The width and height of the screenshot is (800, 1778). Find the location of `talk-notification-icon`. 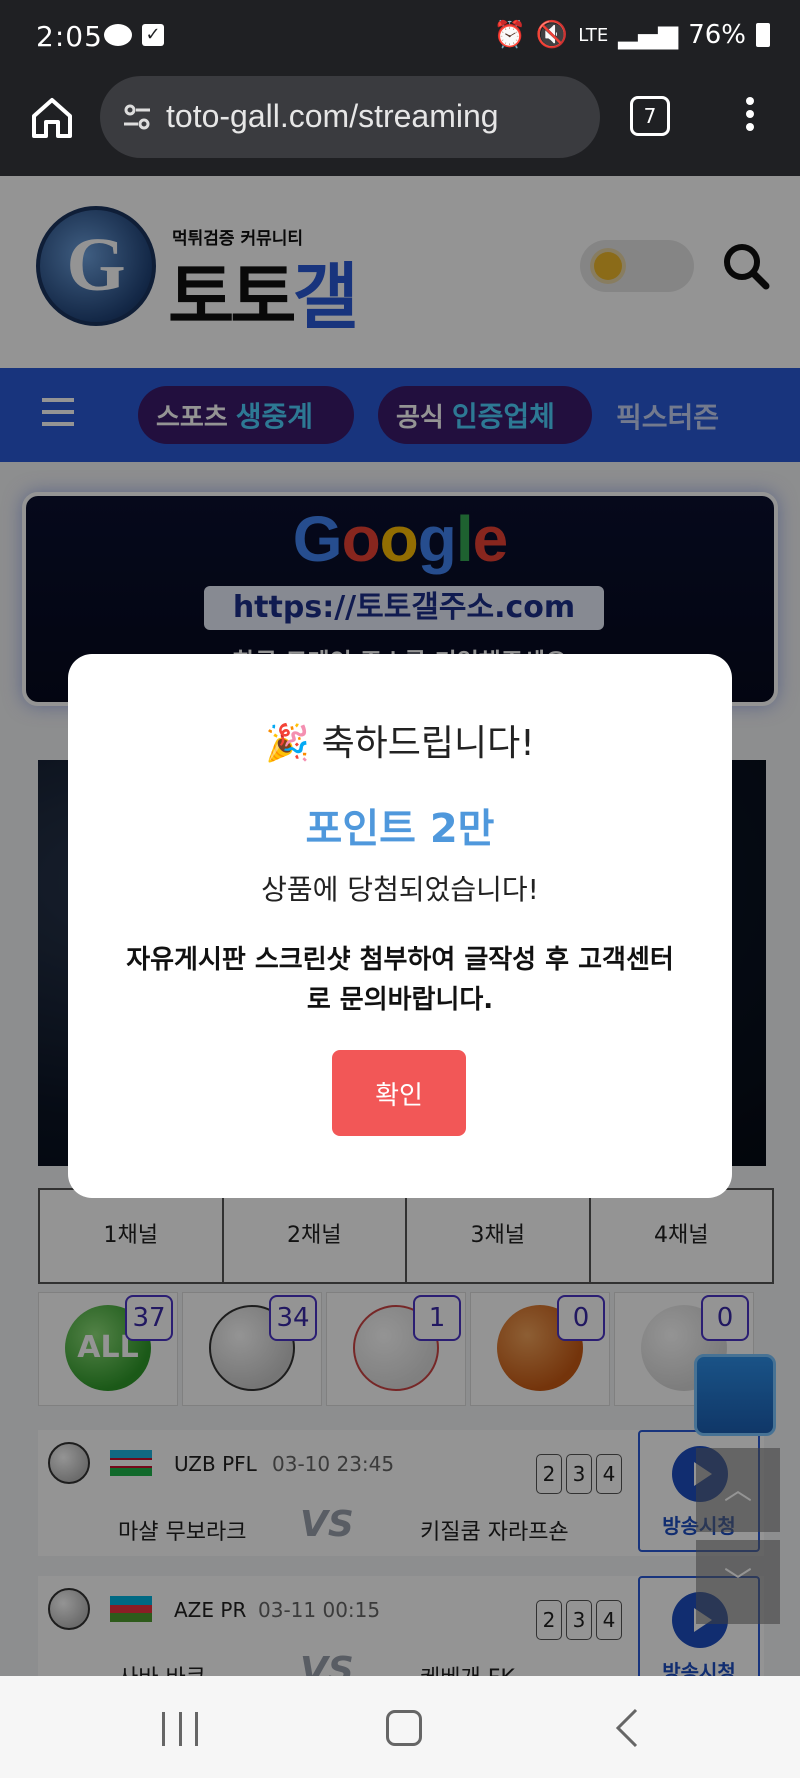

talk-notification-icon is located at coordinates (118, 35).